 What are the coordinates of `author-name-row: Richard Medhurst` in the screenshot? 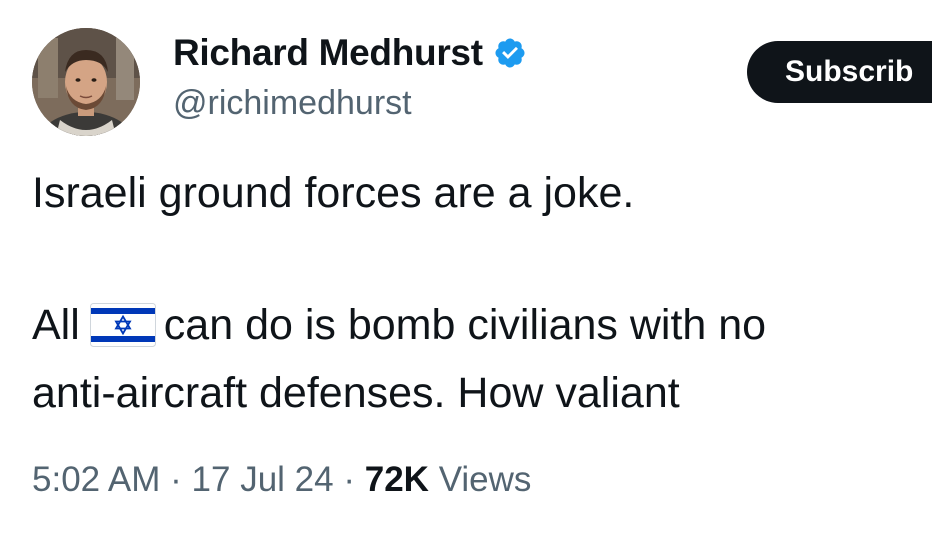 It's located at (350, 53).